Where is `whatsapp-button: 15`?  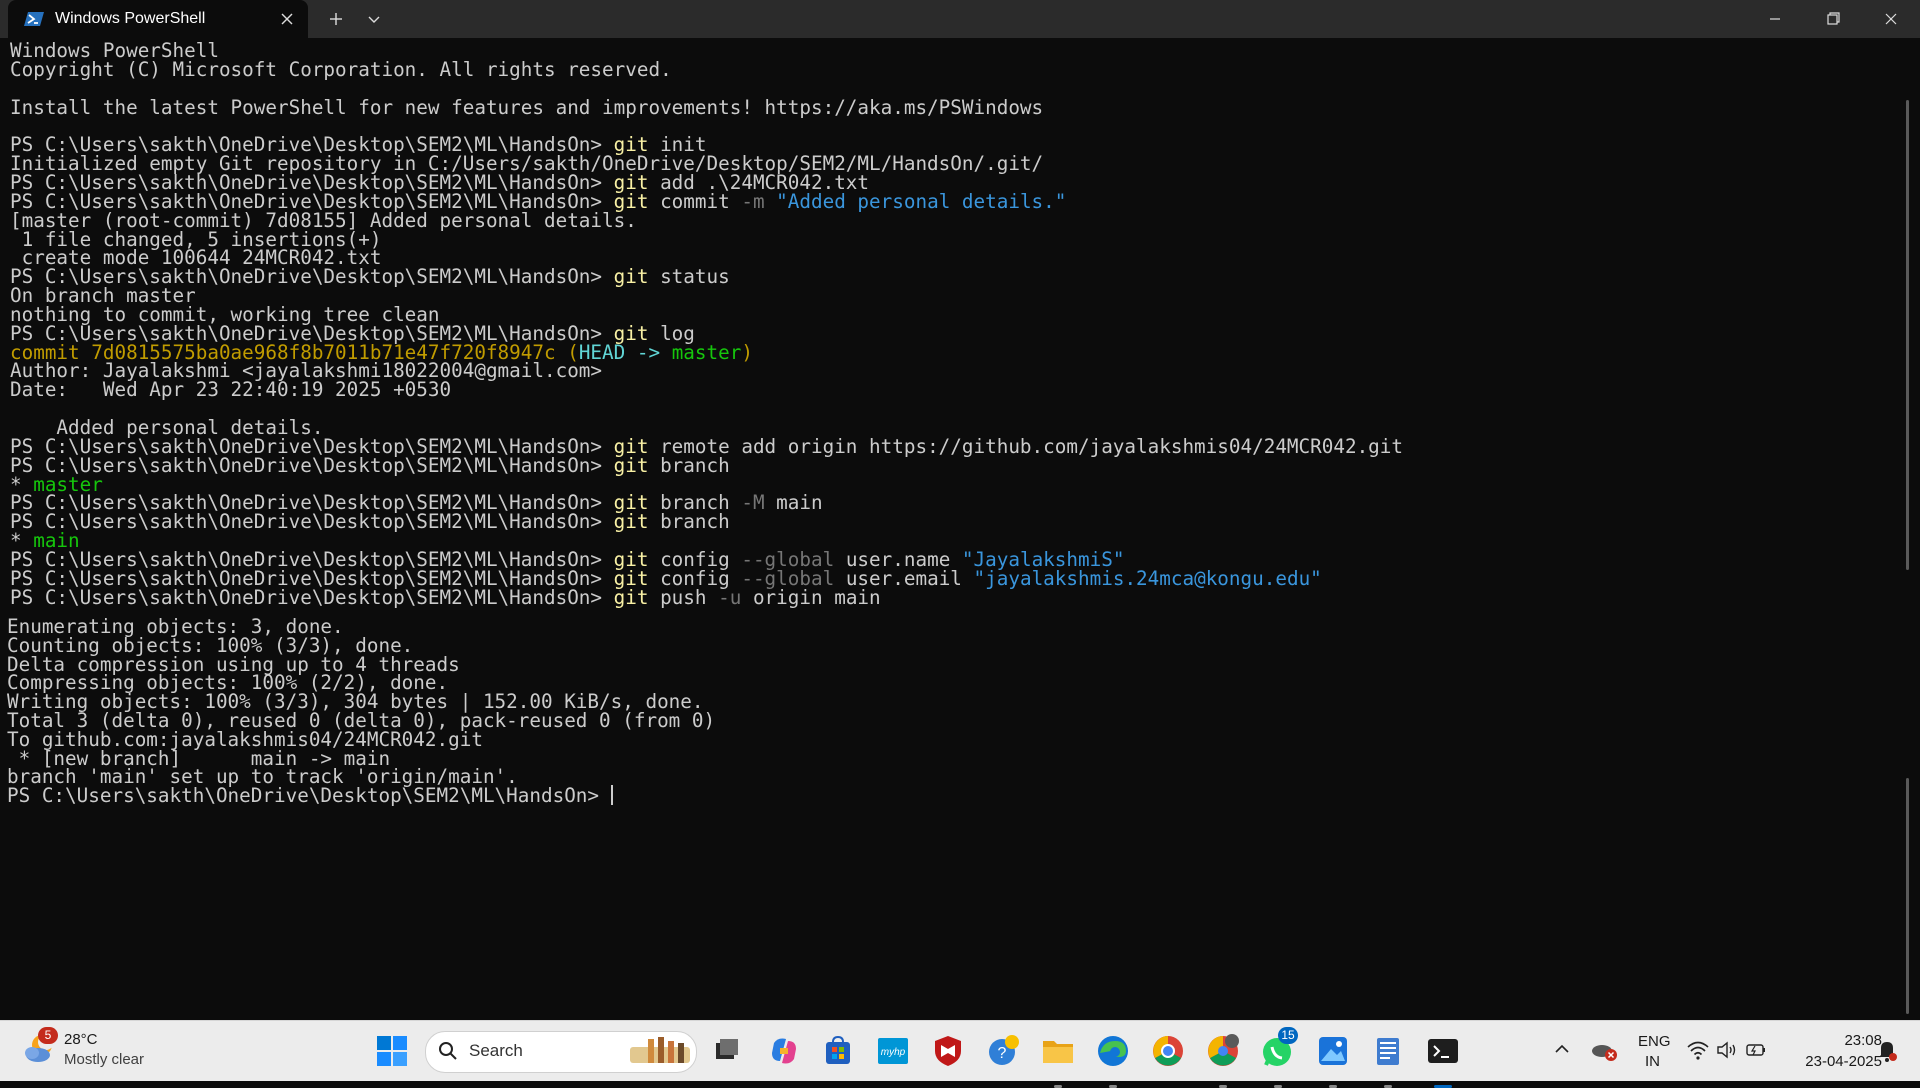 whatsapp-button: 15 is located at coordinates (1279, 1057).